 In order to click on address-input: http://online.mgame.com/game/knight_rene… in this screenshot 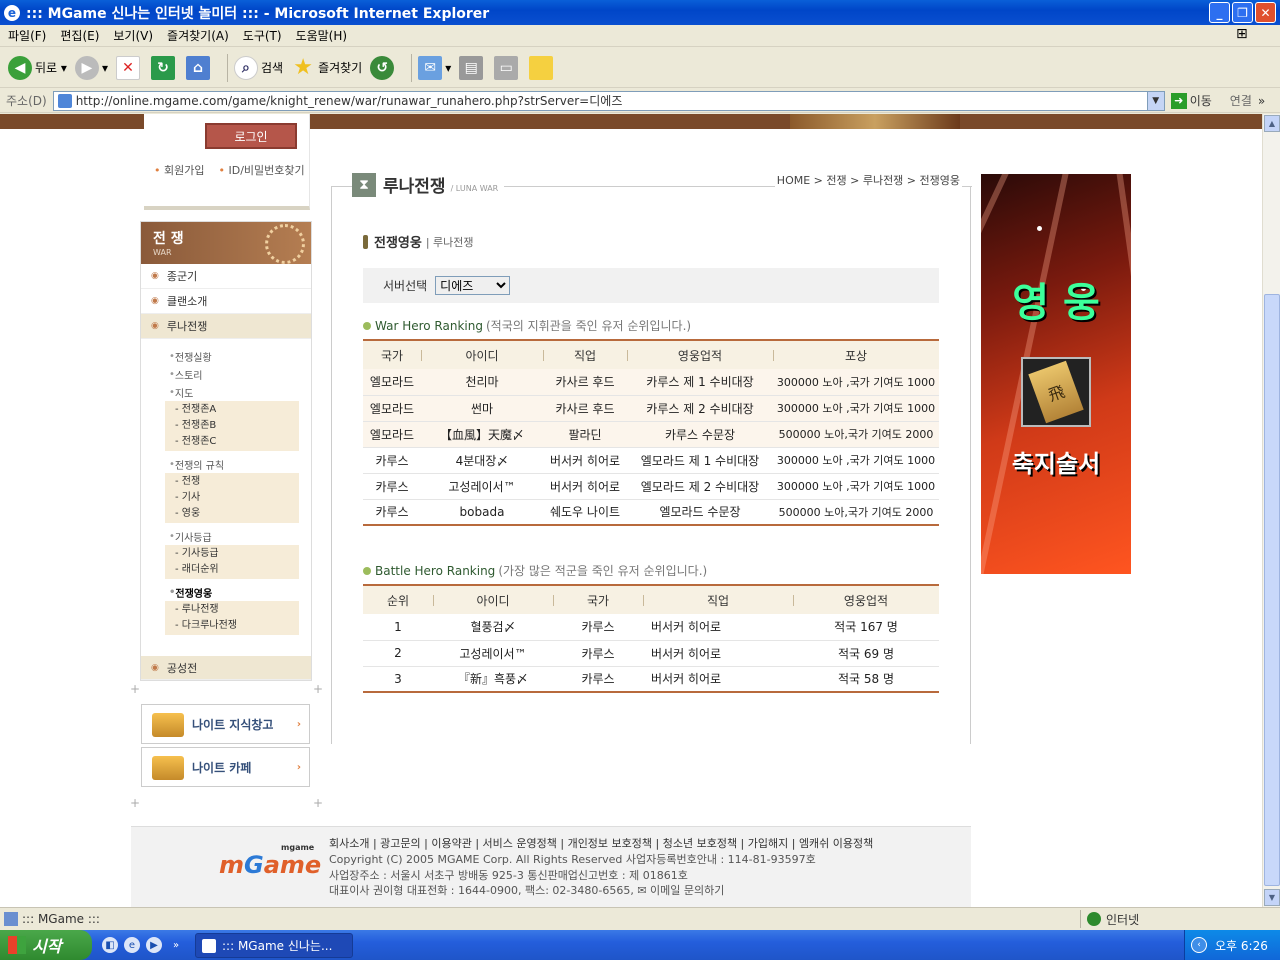, I will do `click(608, 100)`.